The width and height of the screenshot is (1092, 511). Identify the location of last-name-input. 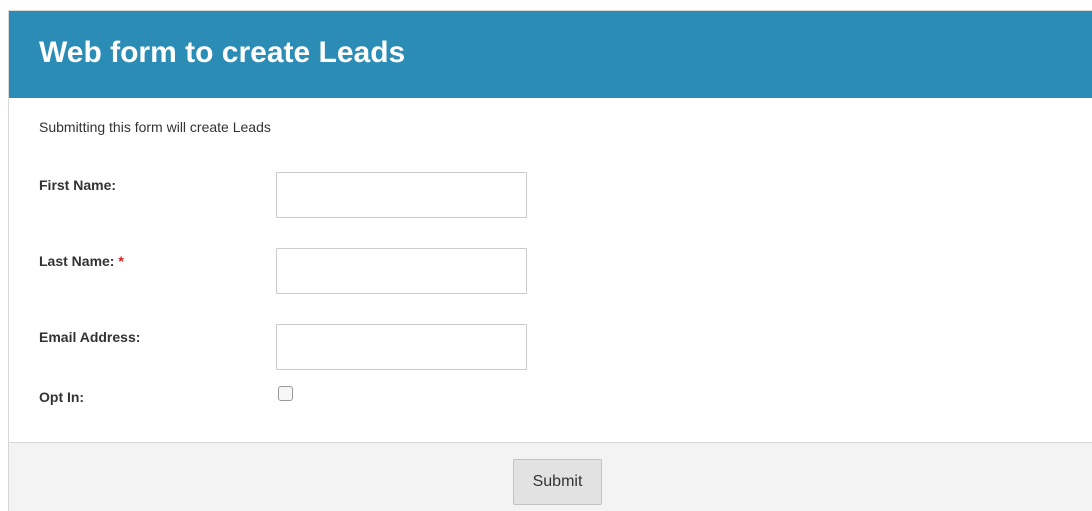
(401, 271).